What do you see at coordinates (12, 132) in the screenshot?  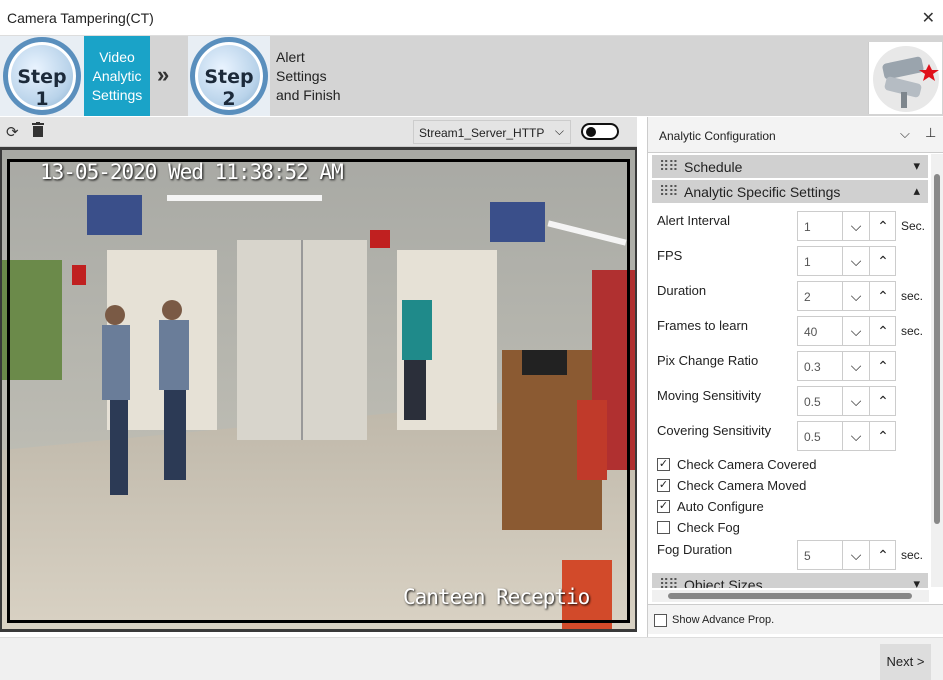 I see `refresh-icon: ⟳` at bounding box center [12, 132].